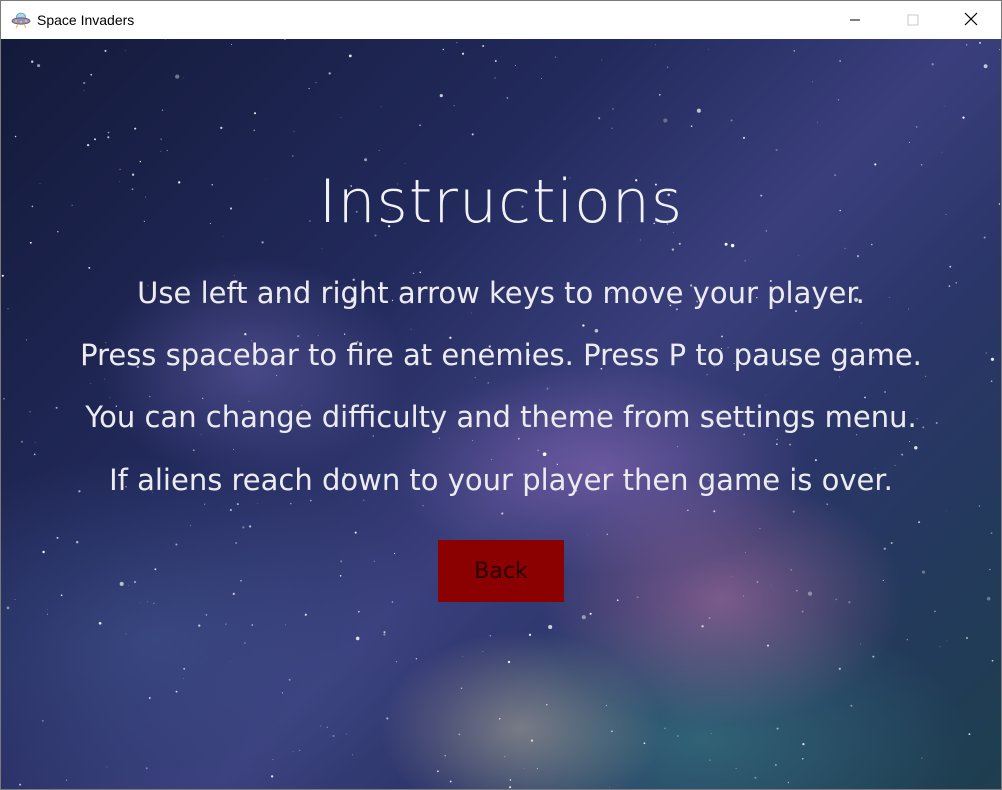  Describe the element at coordinates (501, 571) in the screenshot. I see `back-button: Back` at that location.